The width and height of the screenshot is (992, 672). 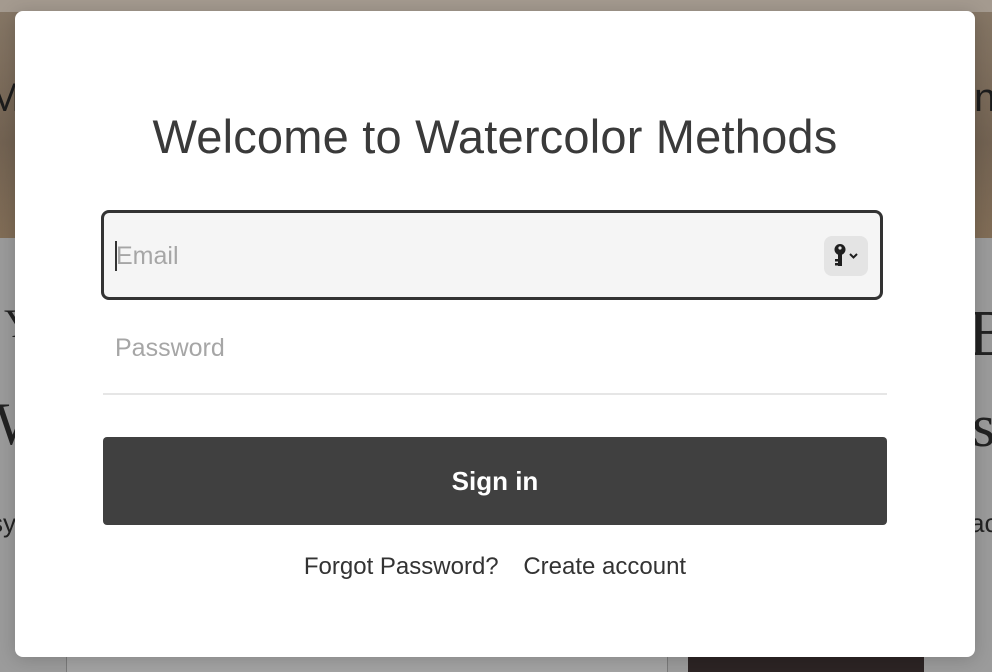 I want to click on email-input, so click(x=466, y=256).